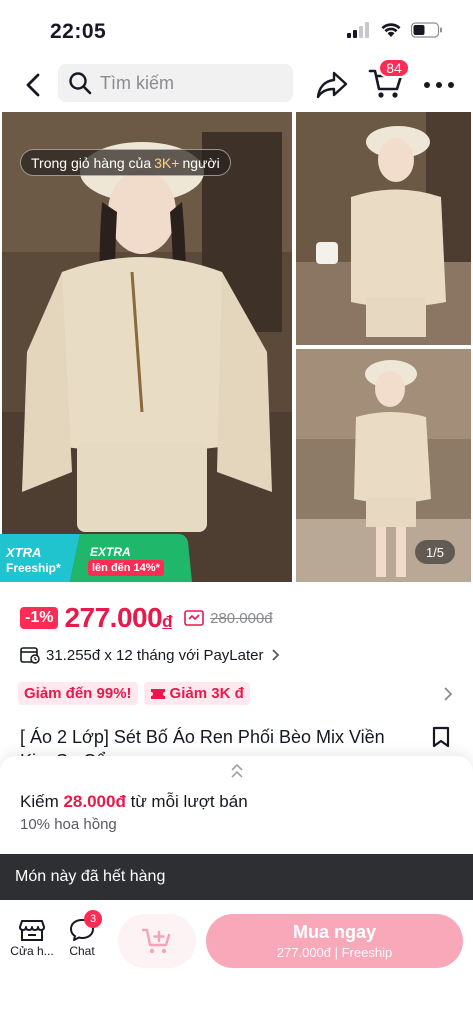 The height and width of the screenshot is (1024, 473). I want to click on extra-label: EXTRA, so click(110, 552).